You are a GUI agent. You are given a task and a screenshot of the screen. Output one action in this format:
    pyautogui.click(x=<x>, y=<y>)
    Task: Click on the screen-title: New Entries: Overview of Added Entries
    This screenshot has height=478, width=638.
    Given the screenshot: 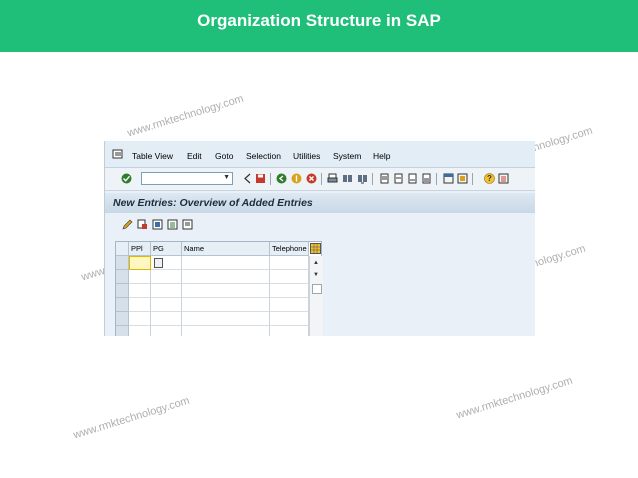 What is the action you would take?
    pyautogui.click(x=213, y=203)
    